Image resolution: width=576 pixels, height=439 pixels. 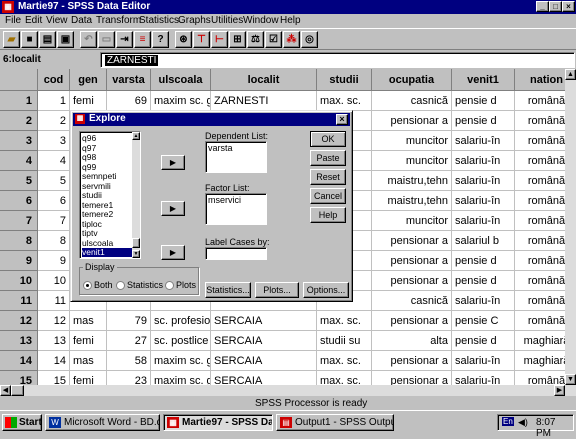 I want to click on cell-cod: 8, so click(x=54, y=241).